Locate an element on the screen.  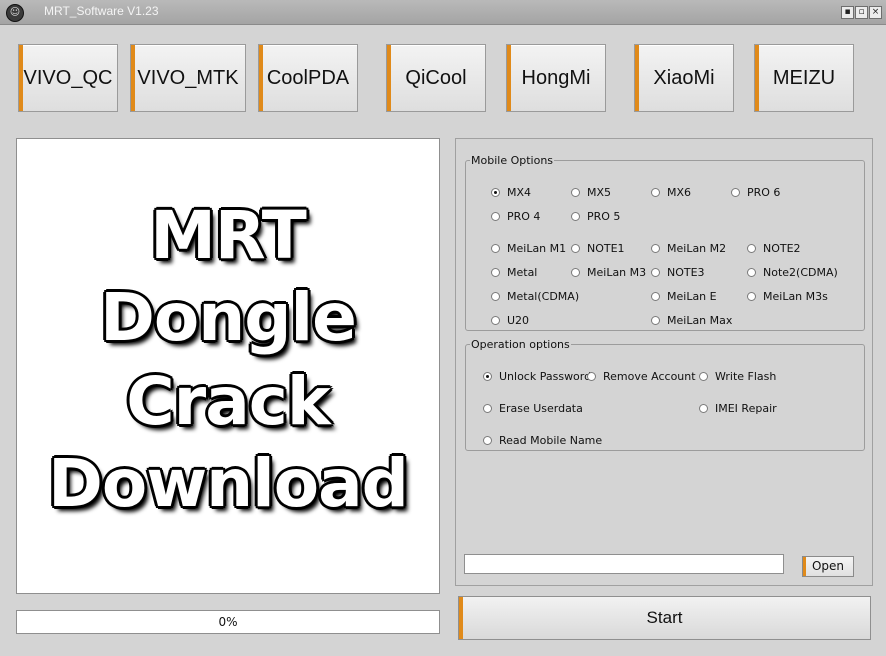
vendor-tab-hongmi: HongMi is located at coordinates (556, 78).